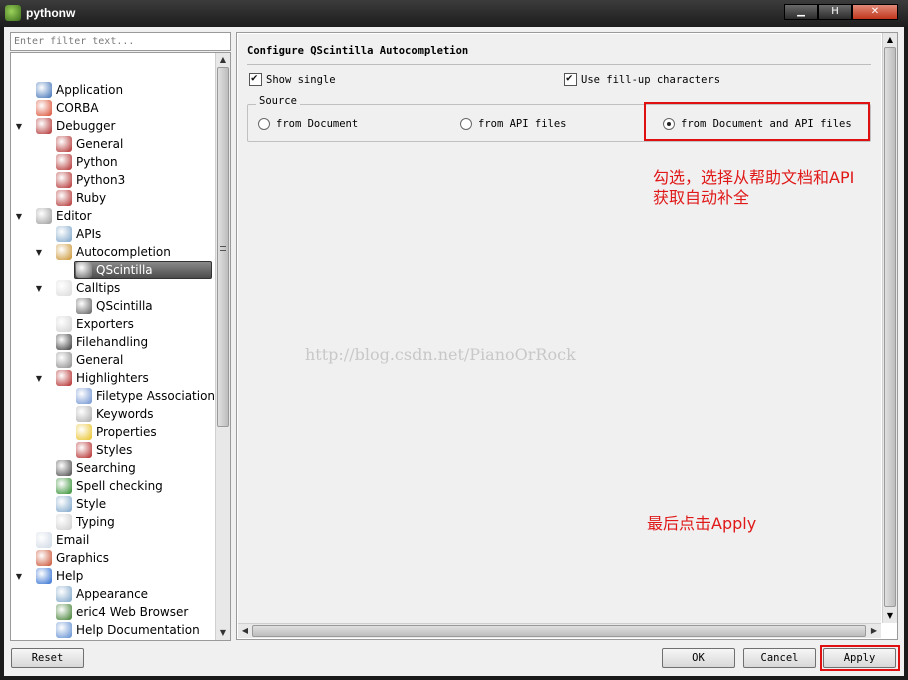 The height and width of the screenshot is (680, 908). What do you see at coordinates (47, 658) in the screenshot?
I see `reset-button: Reset` at bounding box center [47, 658].